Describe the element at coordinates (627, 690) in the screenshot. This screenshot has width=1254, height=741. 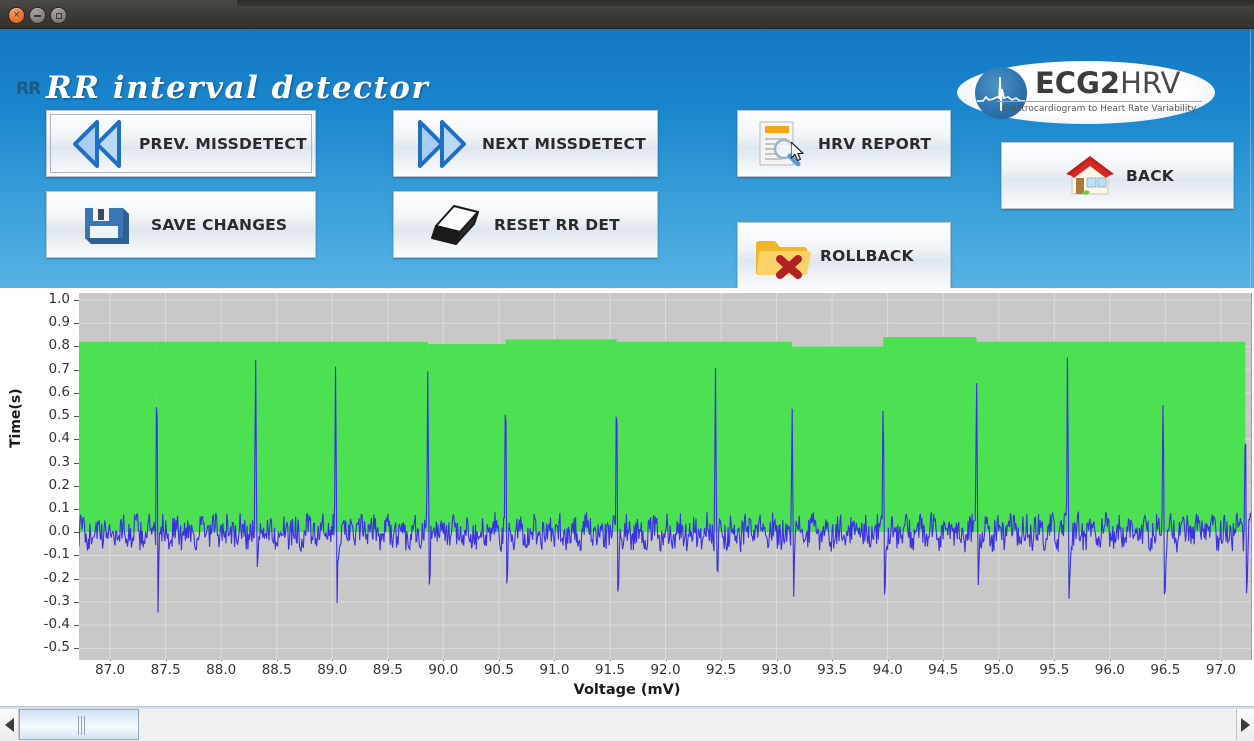
I see `x-axis-label: Voltage (mV)` at that location.